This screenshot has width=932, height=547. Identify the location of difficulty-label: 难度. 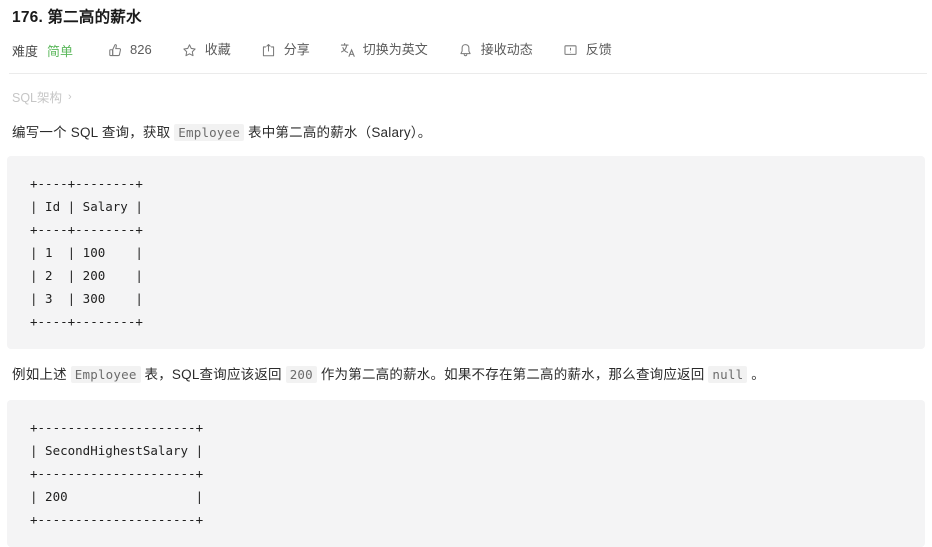
(25, 51).